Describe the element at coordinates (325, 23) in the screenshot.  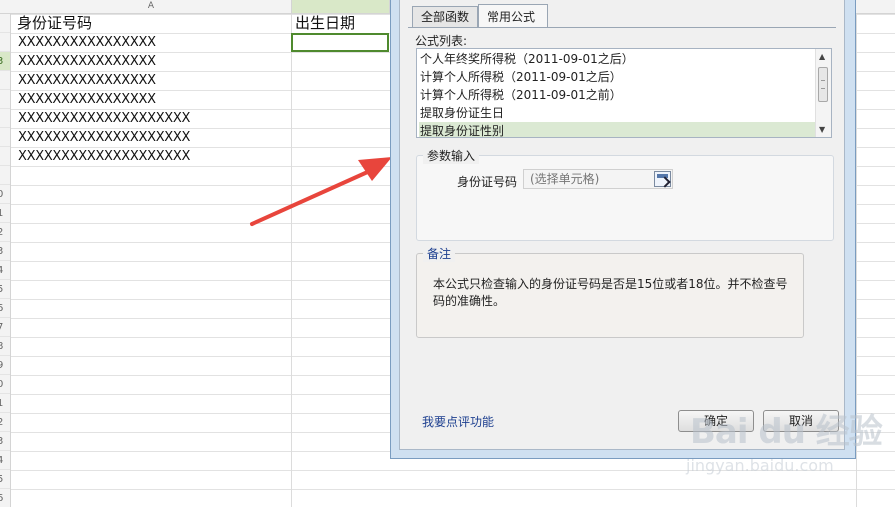
I see `cell-birth-header: 出生日期` at that location.